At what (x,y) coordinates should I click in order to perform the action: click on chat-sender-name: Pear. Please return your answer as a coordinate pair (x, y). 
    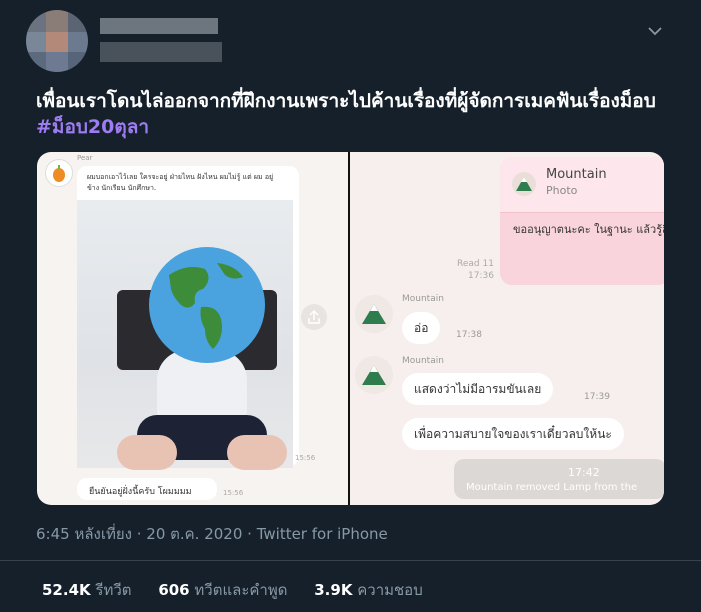
    Looking at the image, I should click on (85, 158).